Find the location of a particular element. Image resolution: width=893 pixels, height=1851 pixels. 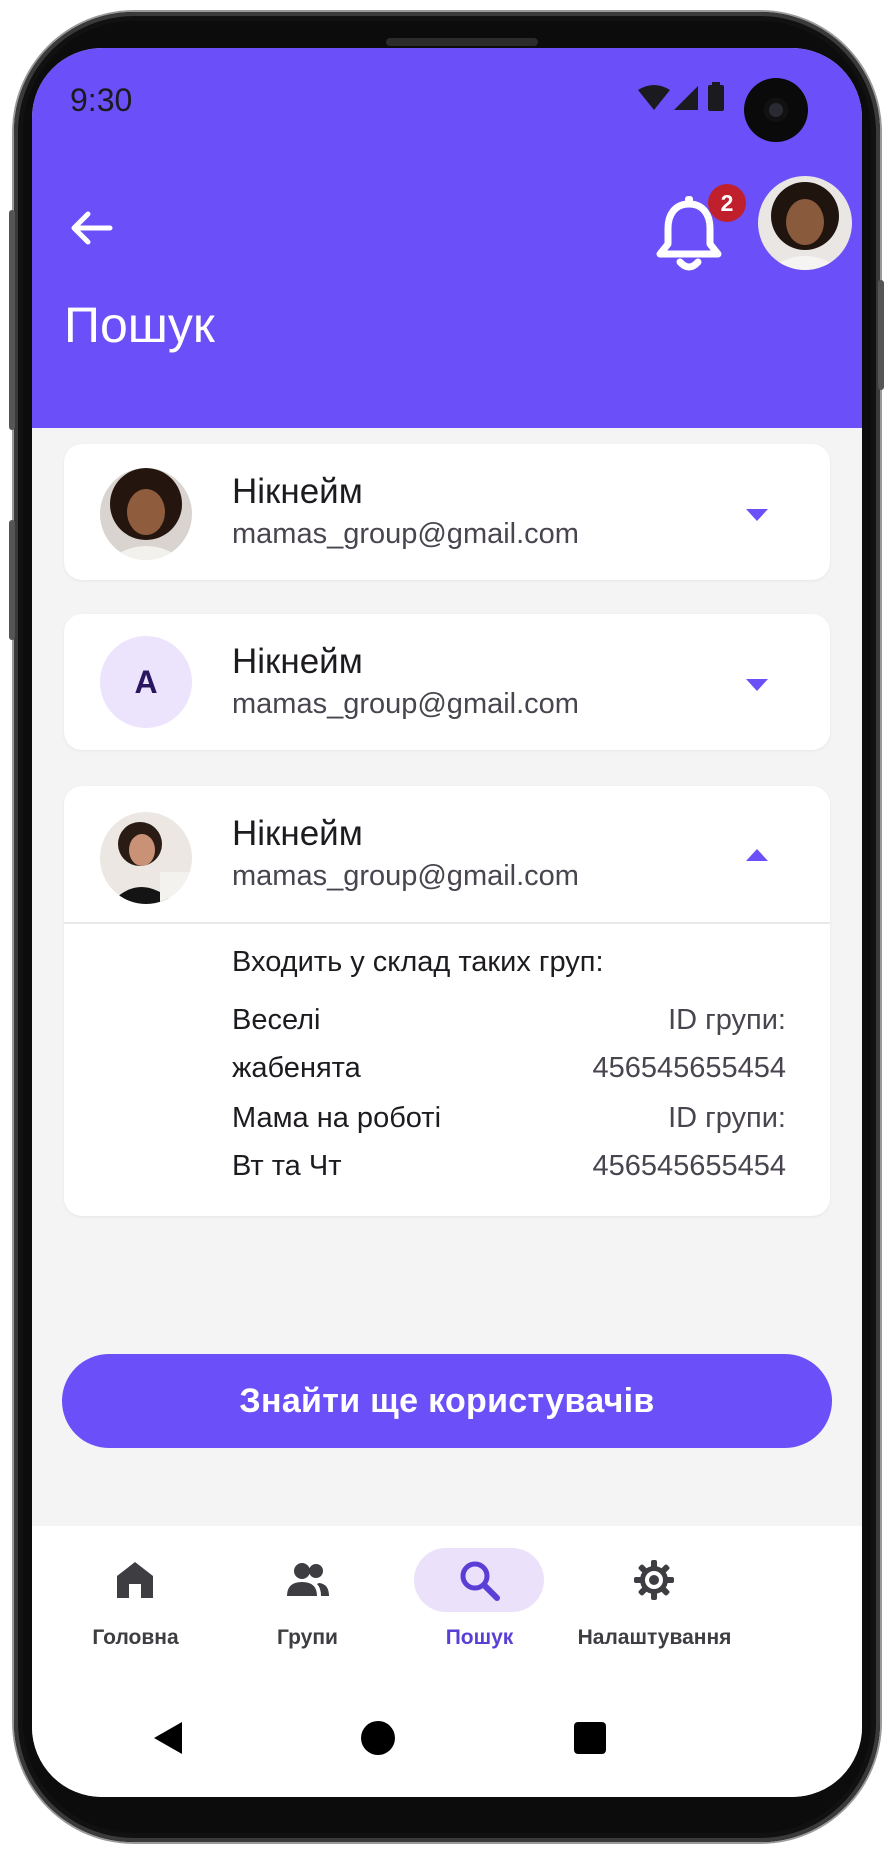

status-time: 9:30 is located at coordinates (101, 100).